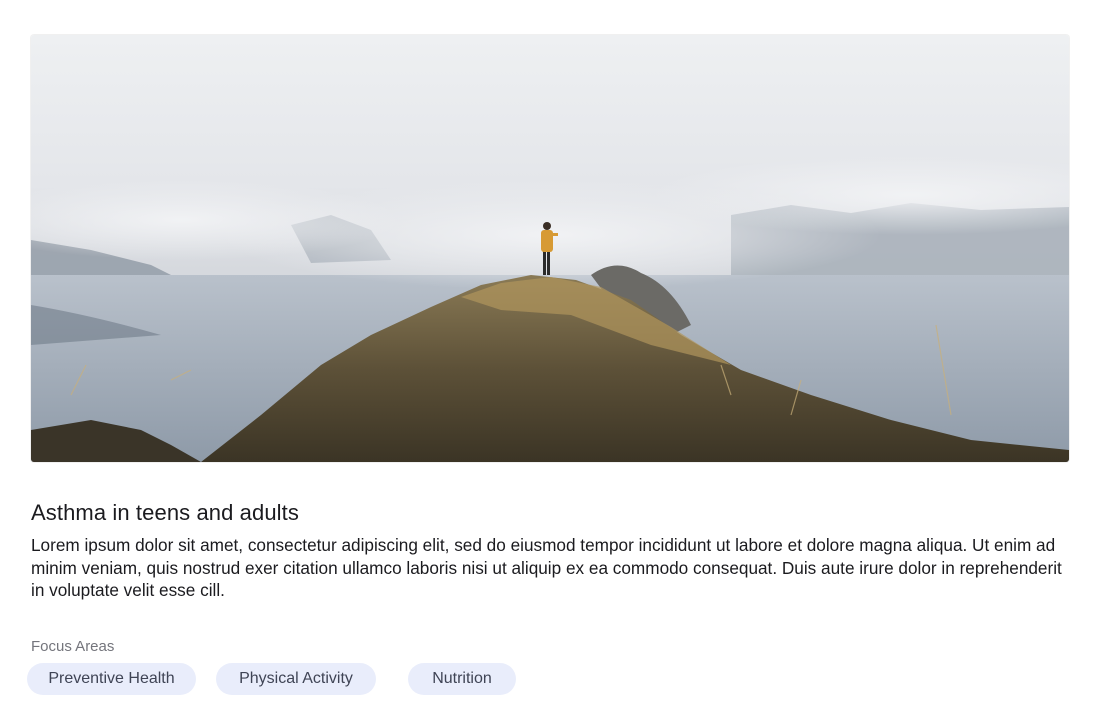 The image size is (1101, 719). What do you see at coordinates (111, 679) in the screenshot?
I see `chip-preventive-health: Preventive Health` at bounding box center [111, 679].